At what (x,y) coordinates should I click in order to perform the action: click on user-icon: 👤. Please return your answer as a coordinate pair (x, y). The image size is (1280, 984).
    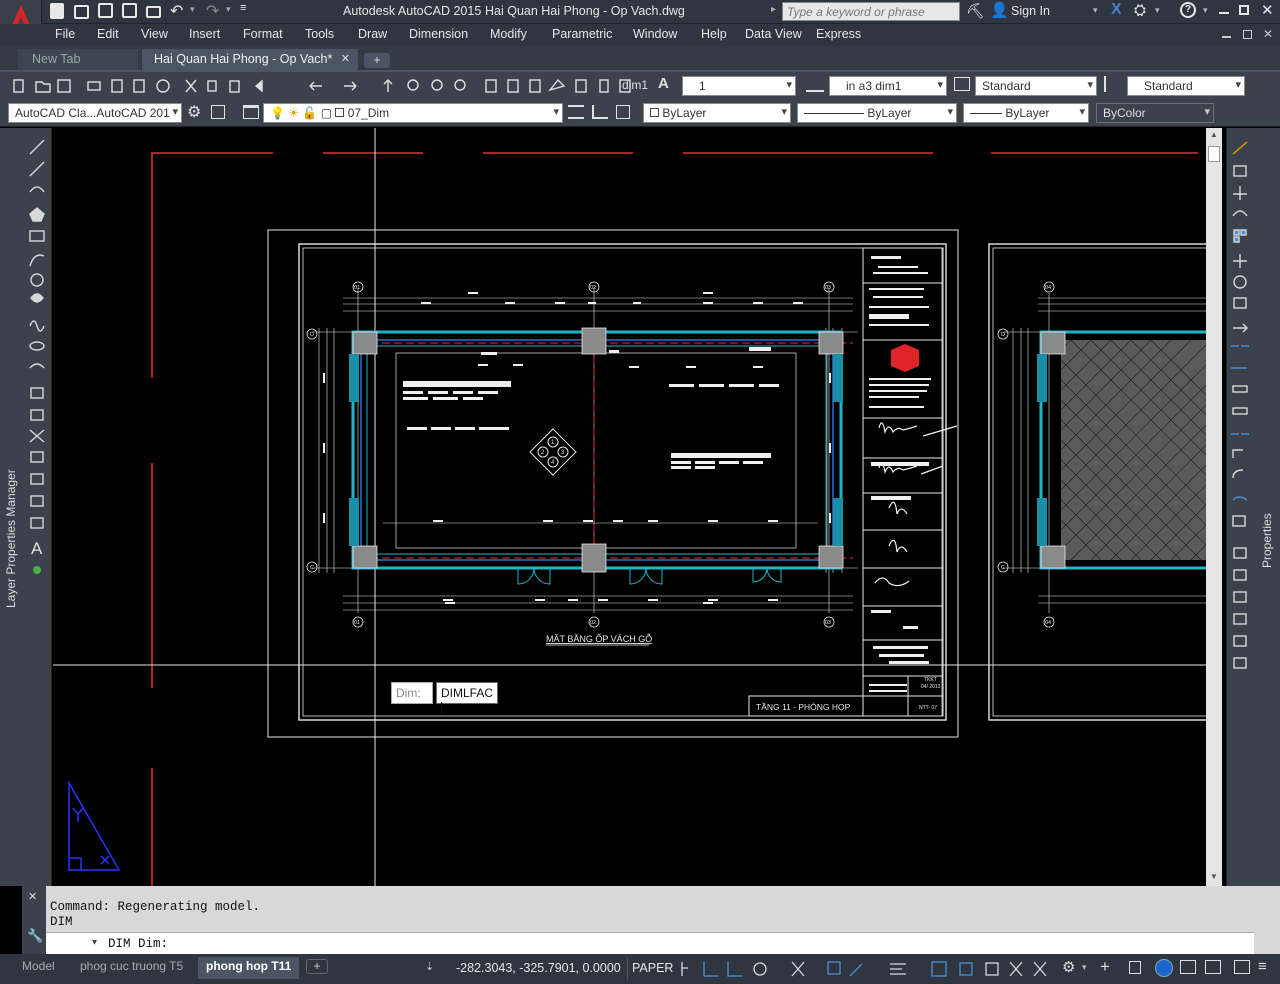
    Looking at the image, I should click on (999, 10).